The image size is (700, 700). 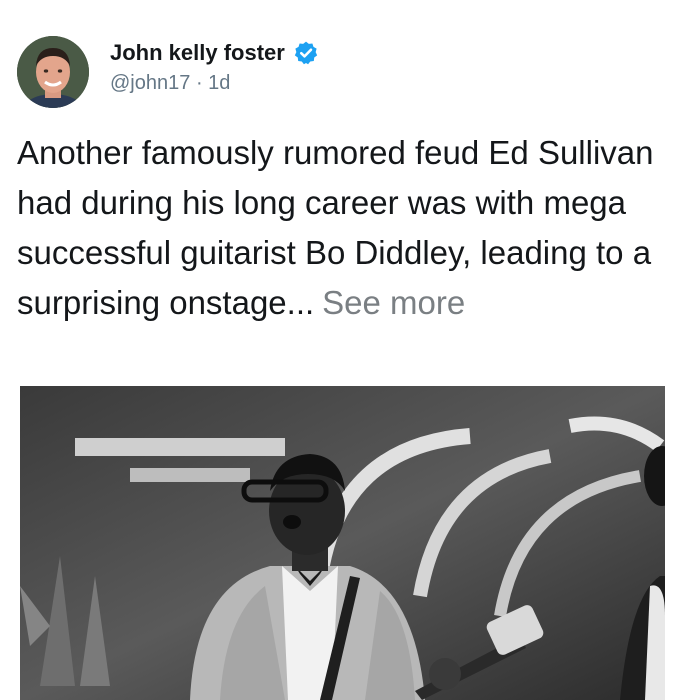 What do you see at coordinates (197, 53) in the screenshot?
I see `display-name: John kelly foster` at bounding box center [197, 53].